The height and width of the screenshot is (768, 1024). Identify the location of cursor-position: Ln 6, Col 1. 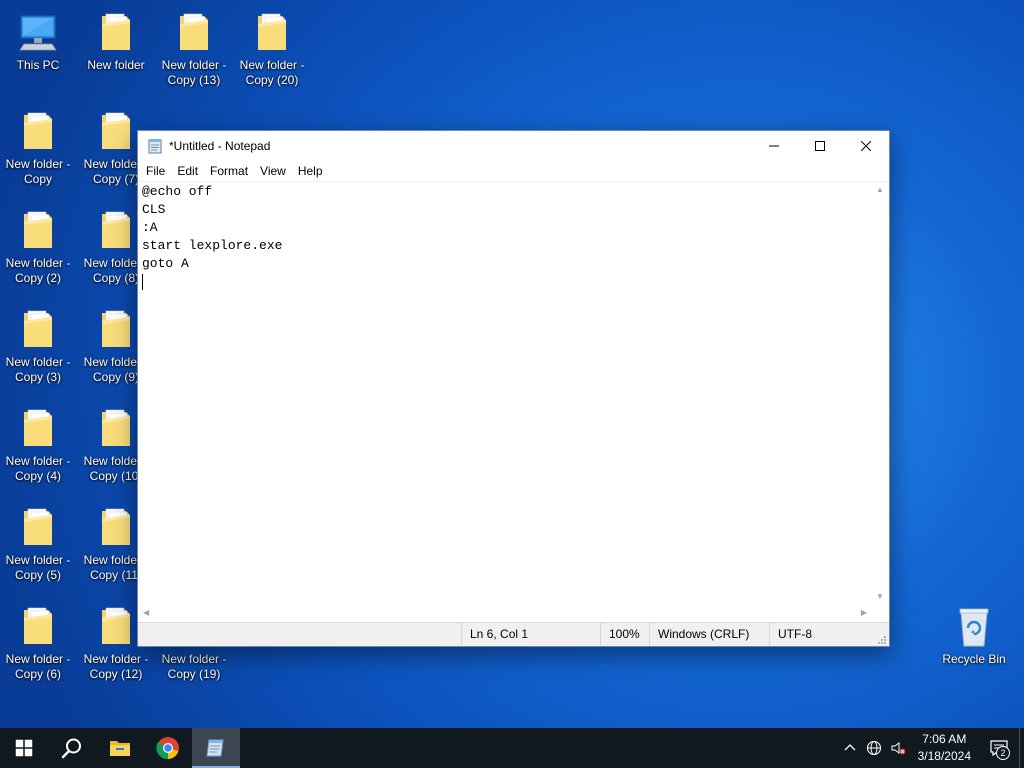
(531, 634).